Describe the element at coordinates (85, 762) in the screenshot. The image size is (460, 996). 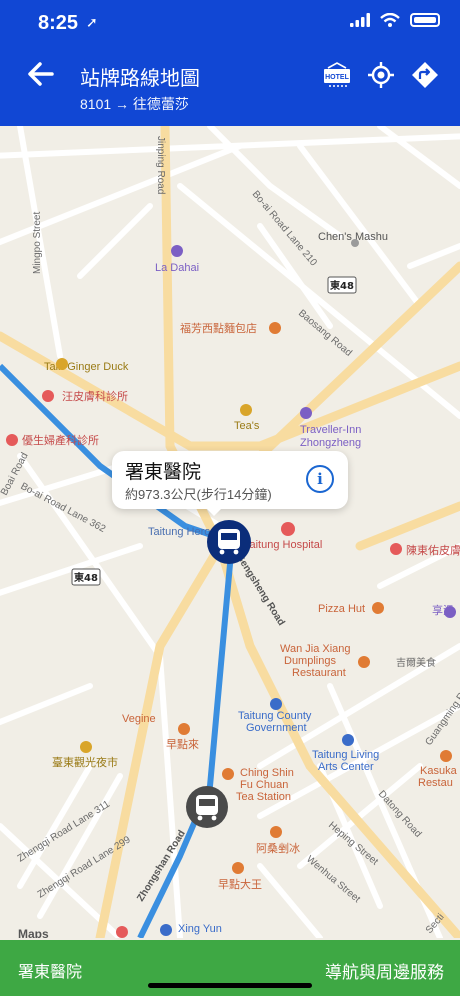
I see `map-label-taitung-night-market: 臺東觀光夜市` at that location.